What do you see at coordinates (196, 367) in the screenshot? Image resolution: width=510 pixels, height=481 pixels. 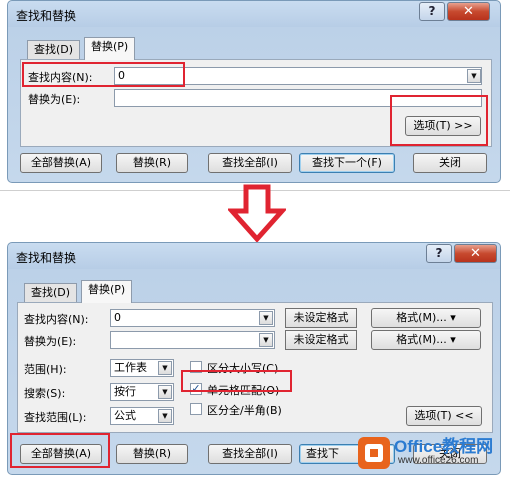 I see `match-case-checkbox` at bounding box center [196, 367].